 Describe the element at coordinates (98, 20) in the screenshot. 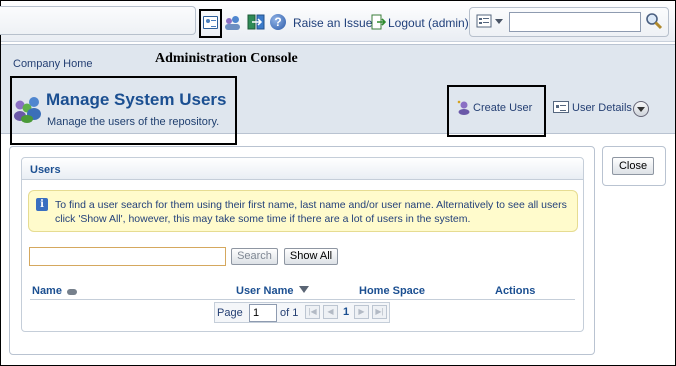

I see `toolbar-left-group` at that location.